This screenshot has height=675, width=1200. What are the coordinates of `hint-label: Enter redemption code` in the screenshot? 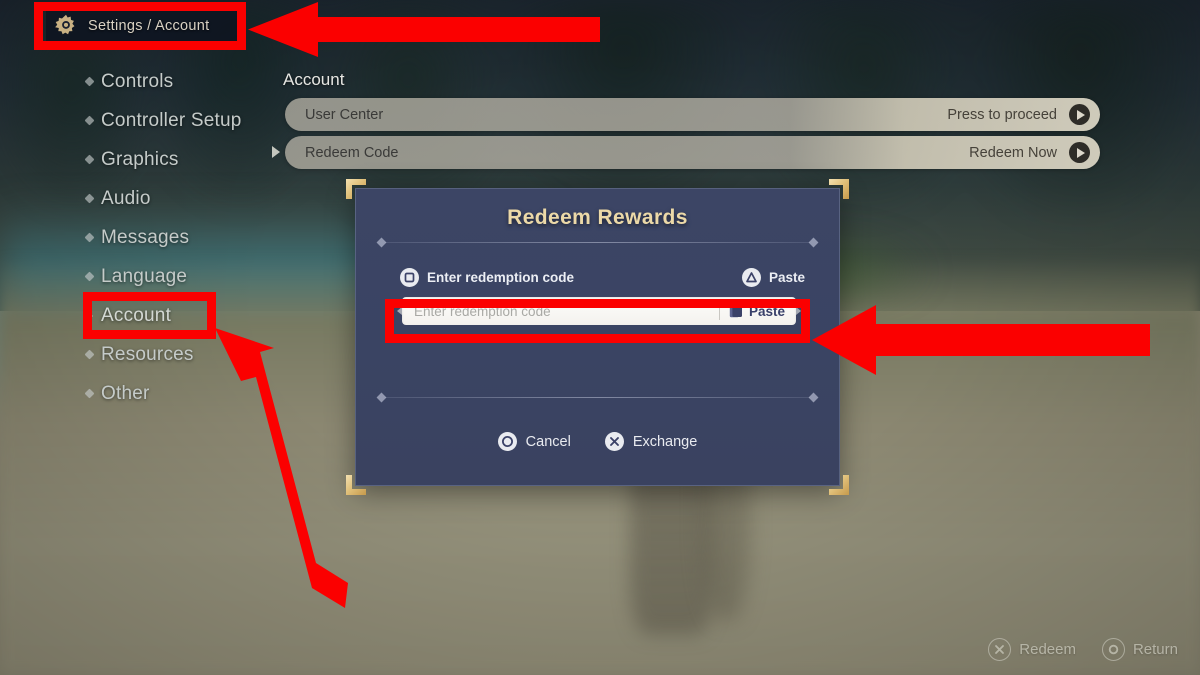 It's located at (501, 277).